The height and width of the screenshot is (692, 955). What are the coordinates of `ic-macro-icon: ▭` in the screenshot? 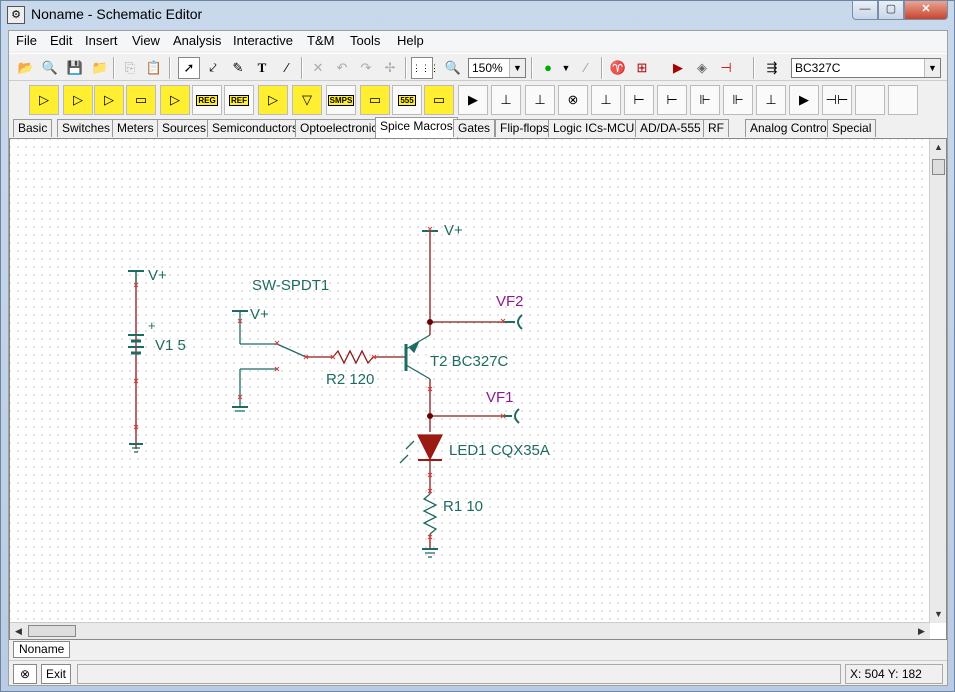 It's located at (375, 100).